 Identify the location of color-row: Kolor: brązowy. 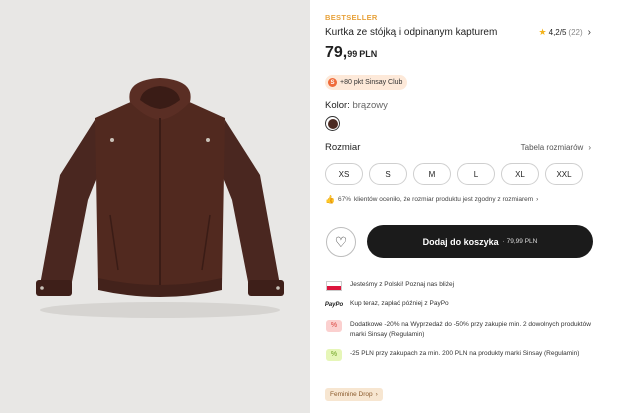
(356, 105).